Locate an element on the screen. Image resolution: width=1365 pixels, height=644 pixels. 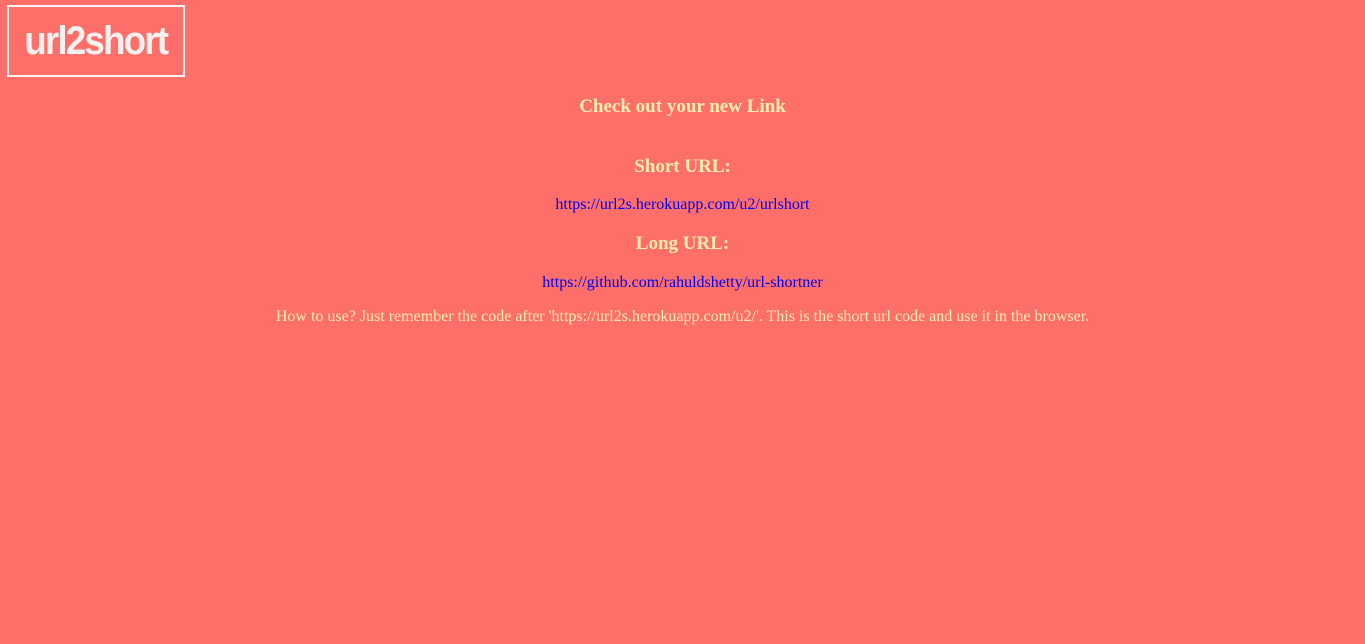
logo-text: url2short is located at coordinates (97, 41).